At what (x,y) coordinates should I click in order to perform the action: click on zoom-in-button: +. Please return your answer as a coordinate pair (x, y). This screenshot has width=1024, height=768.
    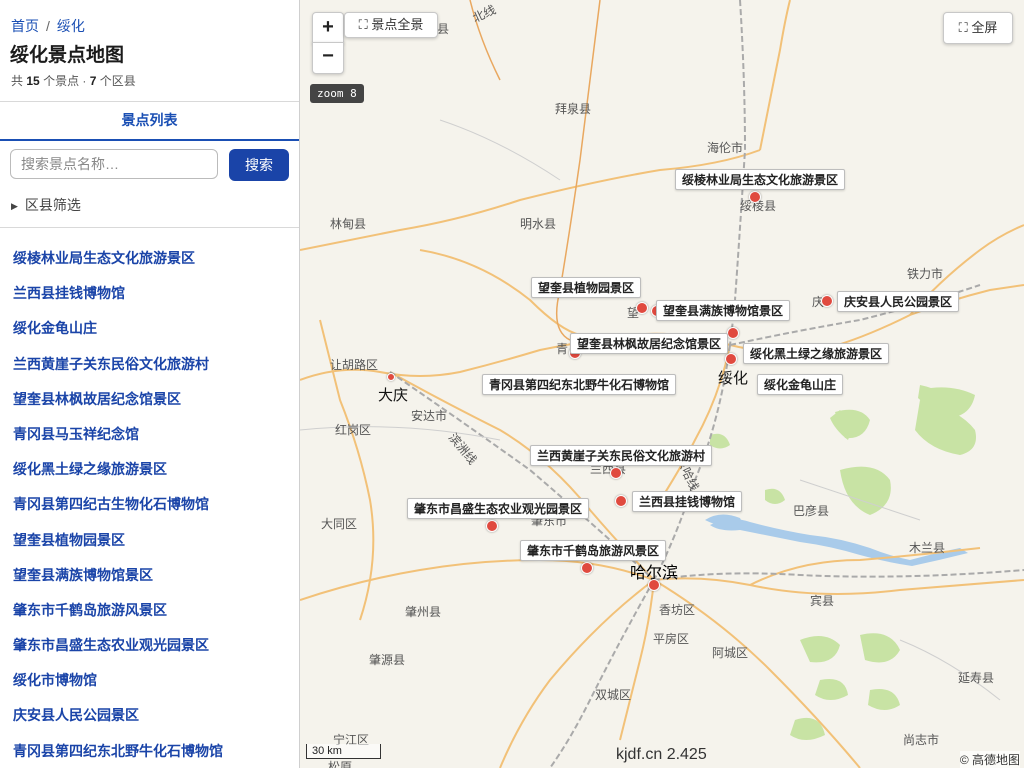
    Looking at the image, I should click on (328, 28).